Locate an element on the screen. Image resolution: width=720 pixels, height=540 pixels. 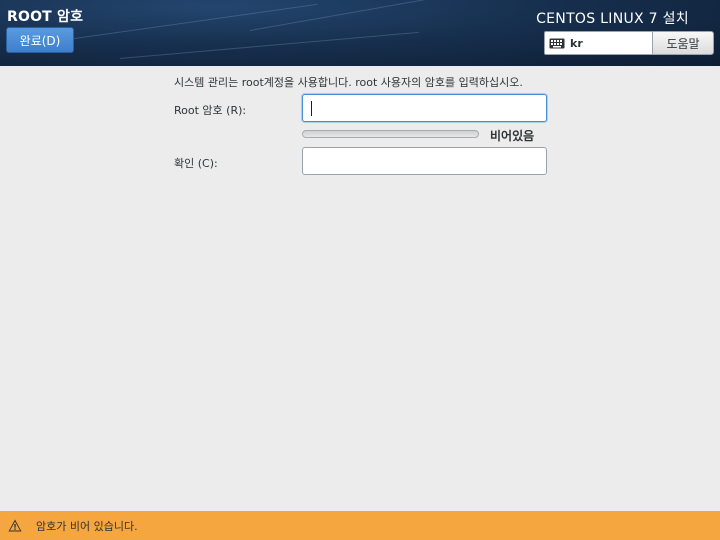
status-bar: 암호가 비어 있습니다. is located at coordinates (360, 525).